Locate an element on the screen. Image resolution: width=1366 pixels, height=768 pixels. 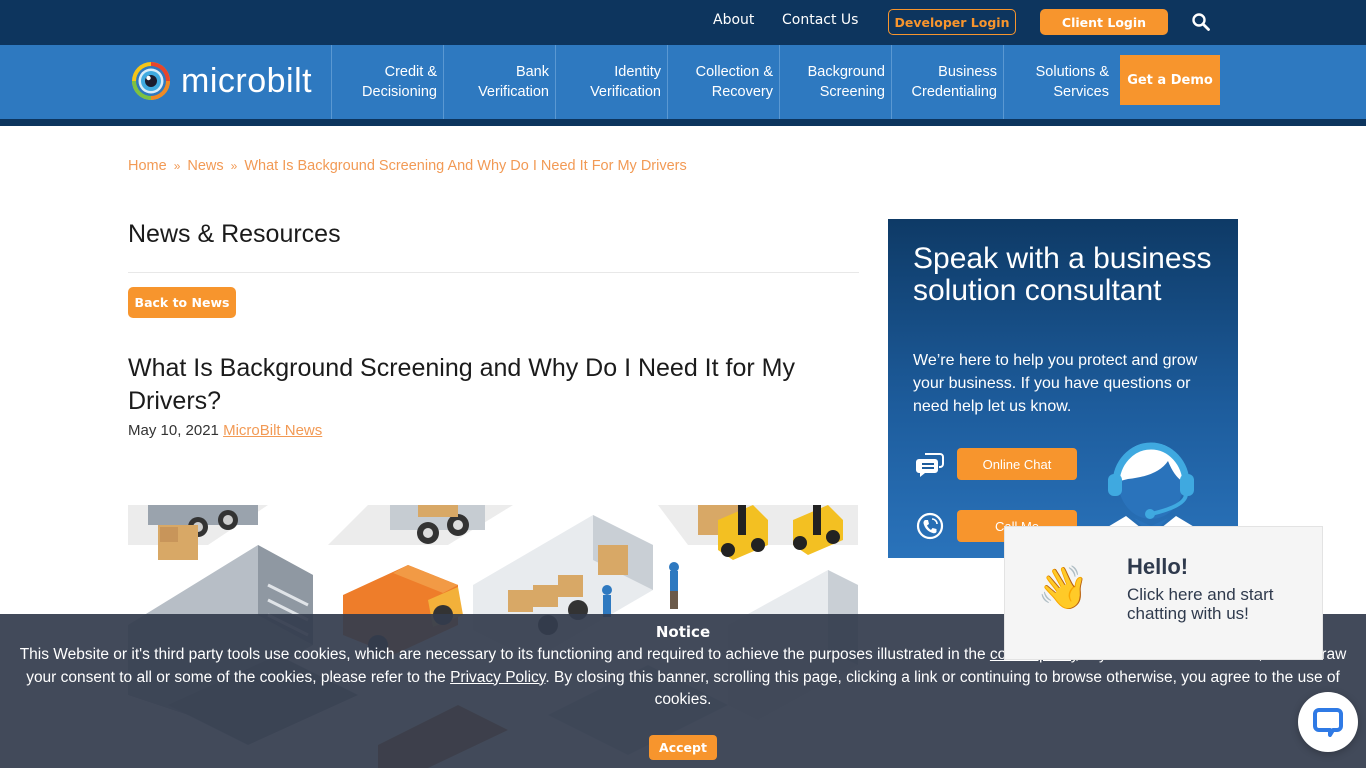
breadcrumb-home: Home is located at coordinates (147, 166).